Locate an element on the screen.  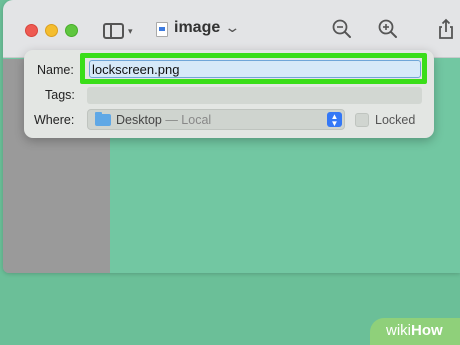
chevron-down-icon: ⌄ is located at coordinates (232, 28).